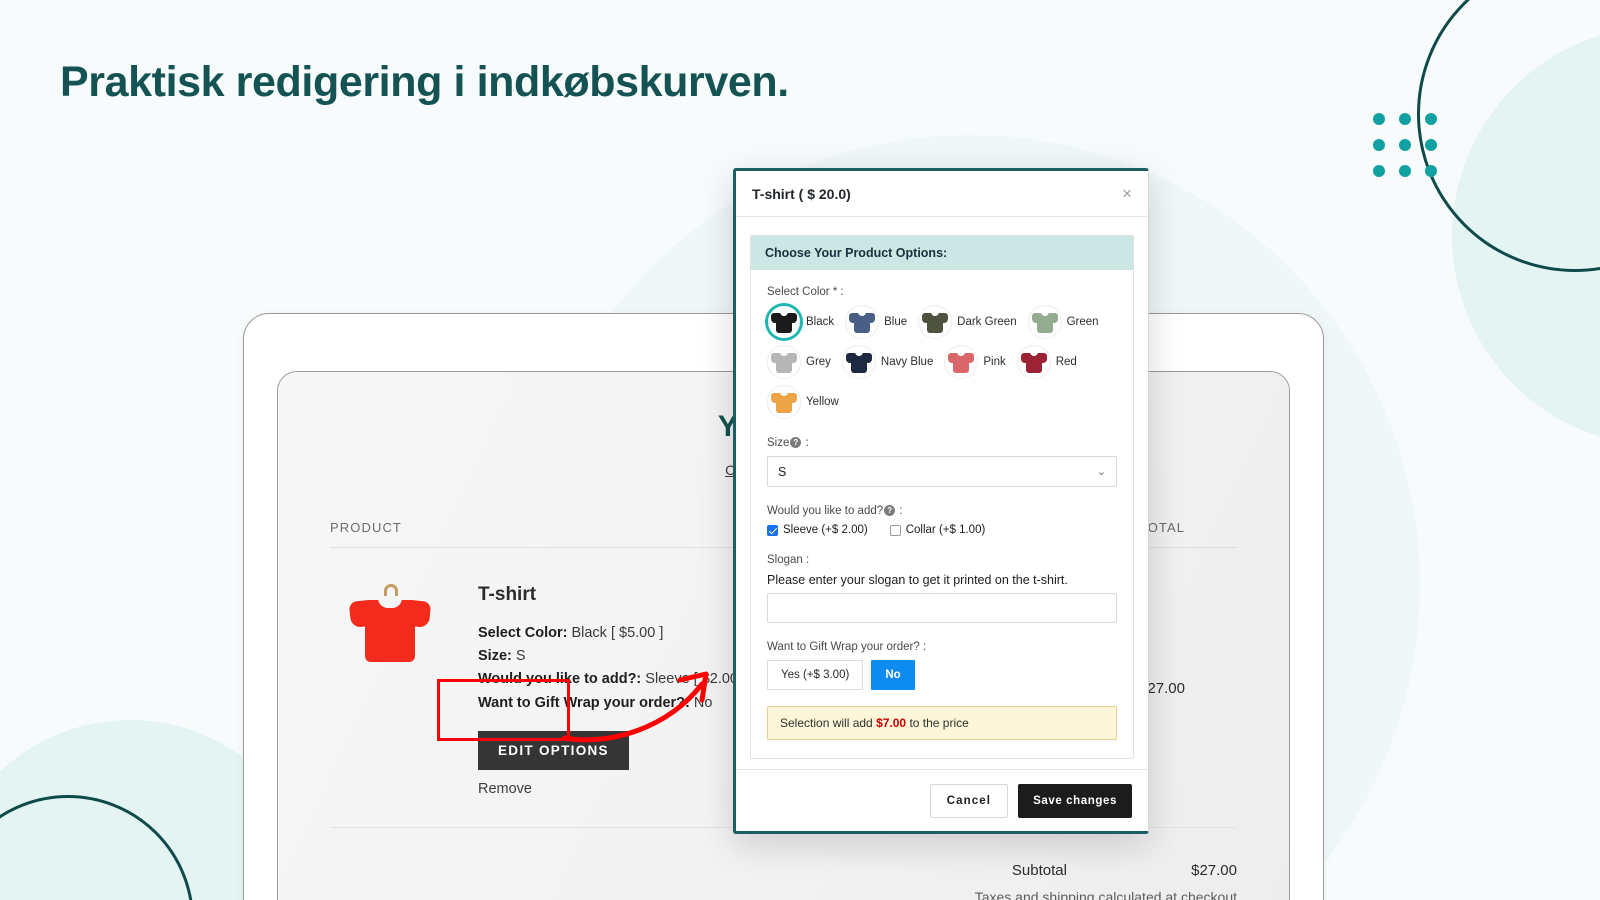 The width and height of the screenshot is (1600, 900). I want to click on subtotal-value: $27.00, so click(1214, 870).